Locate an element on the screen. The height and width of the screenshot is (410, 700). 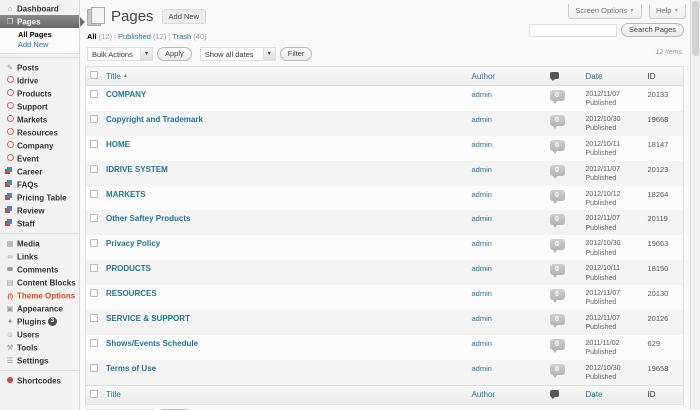
apply-button: Apply is located at coordinates (174, 54).